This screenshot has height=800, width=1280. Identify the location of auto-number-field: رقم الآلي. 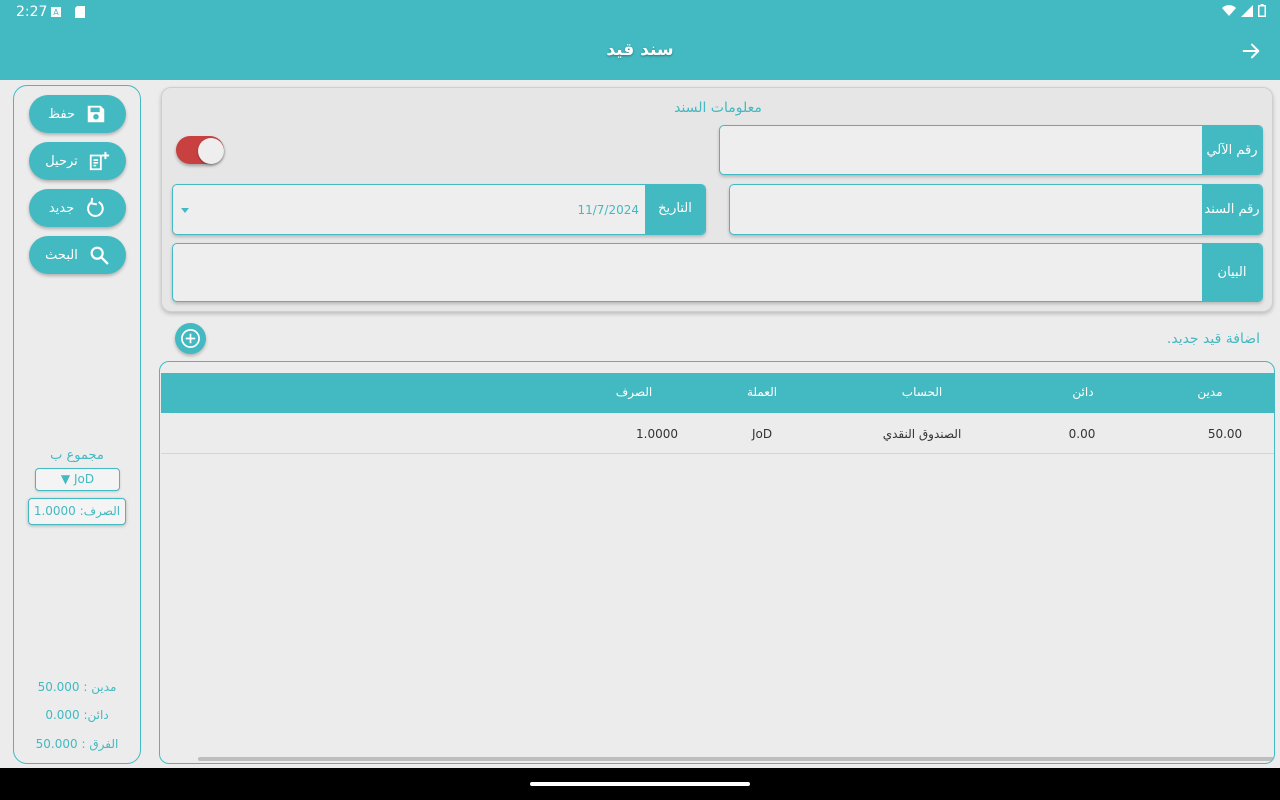
(991, 150).